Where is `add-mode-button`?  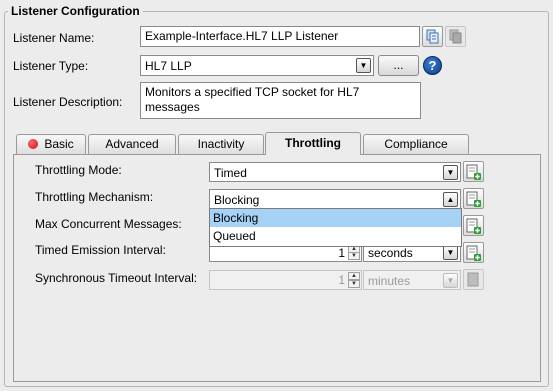
add-mode-button is located at coordinates (473, 171).